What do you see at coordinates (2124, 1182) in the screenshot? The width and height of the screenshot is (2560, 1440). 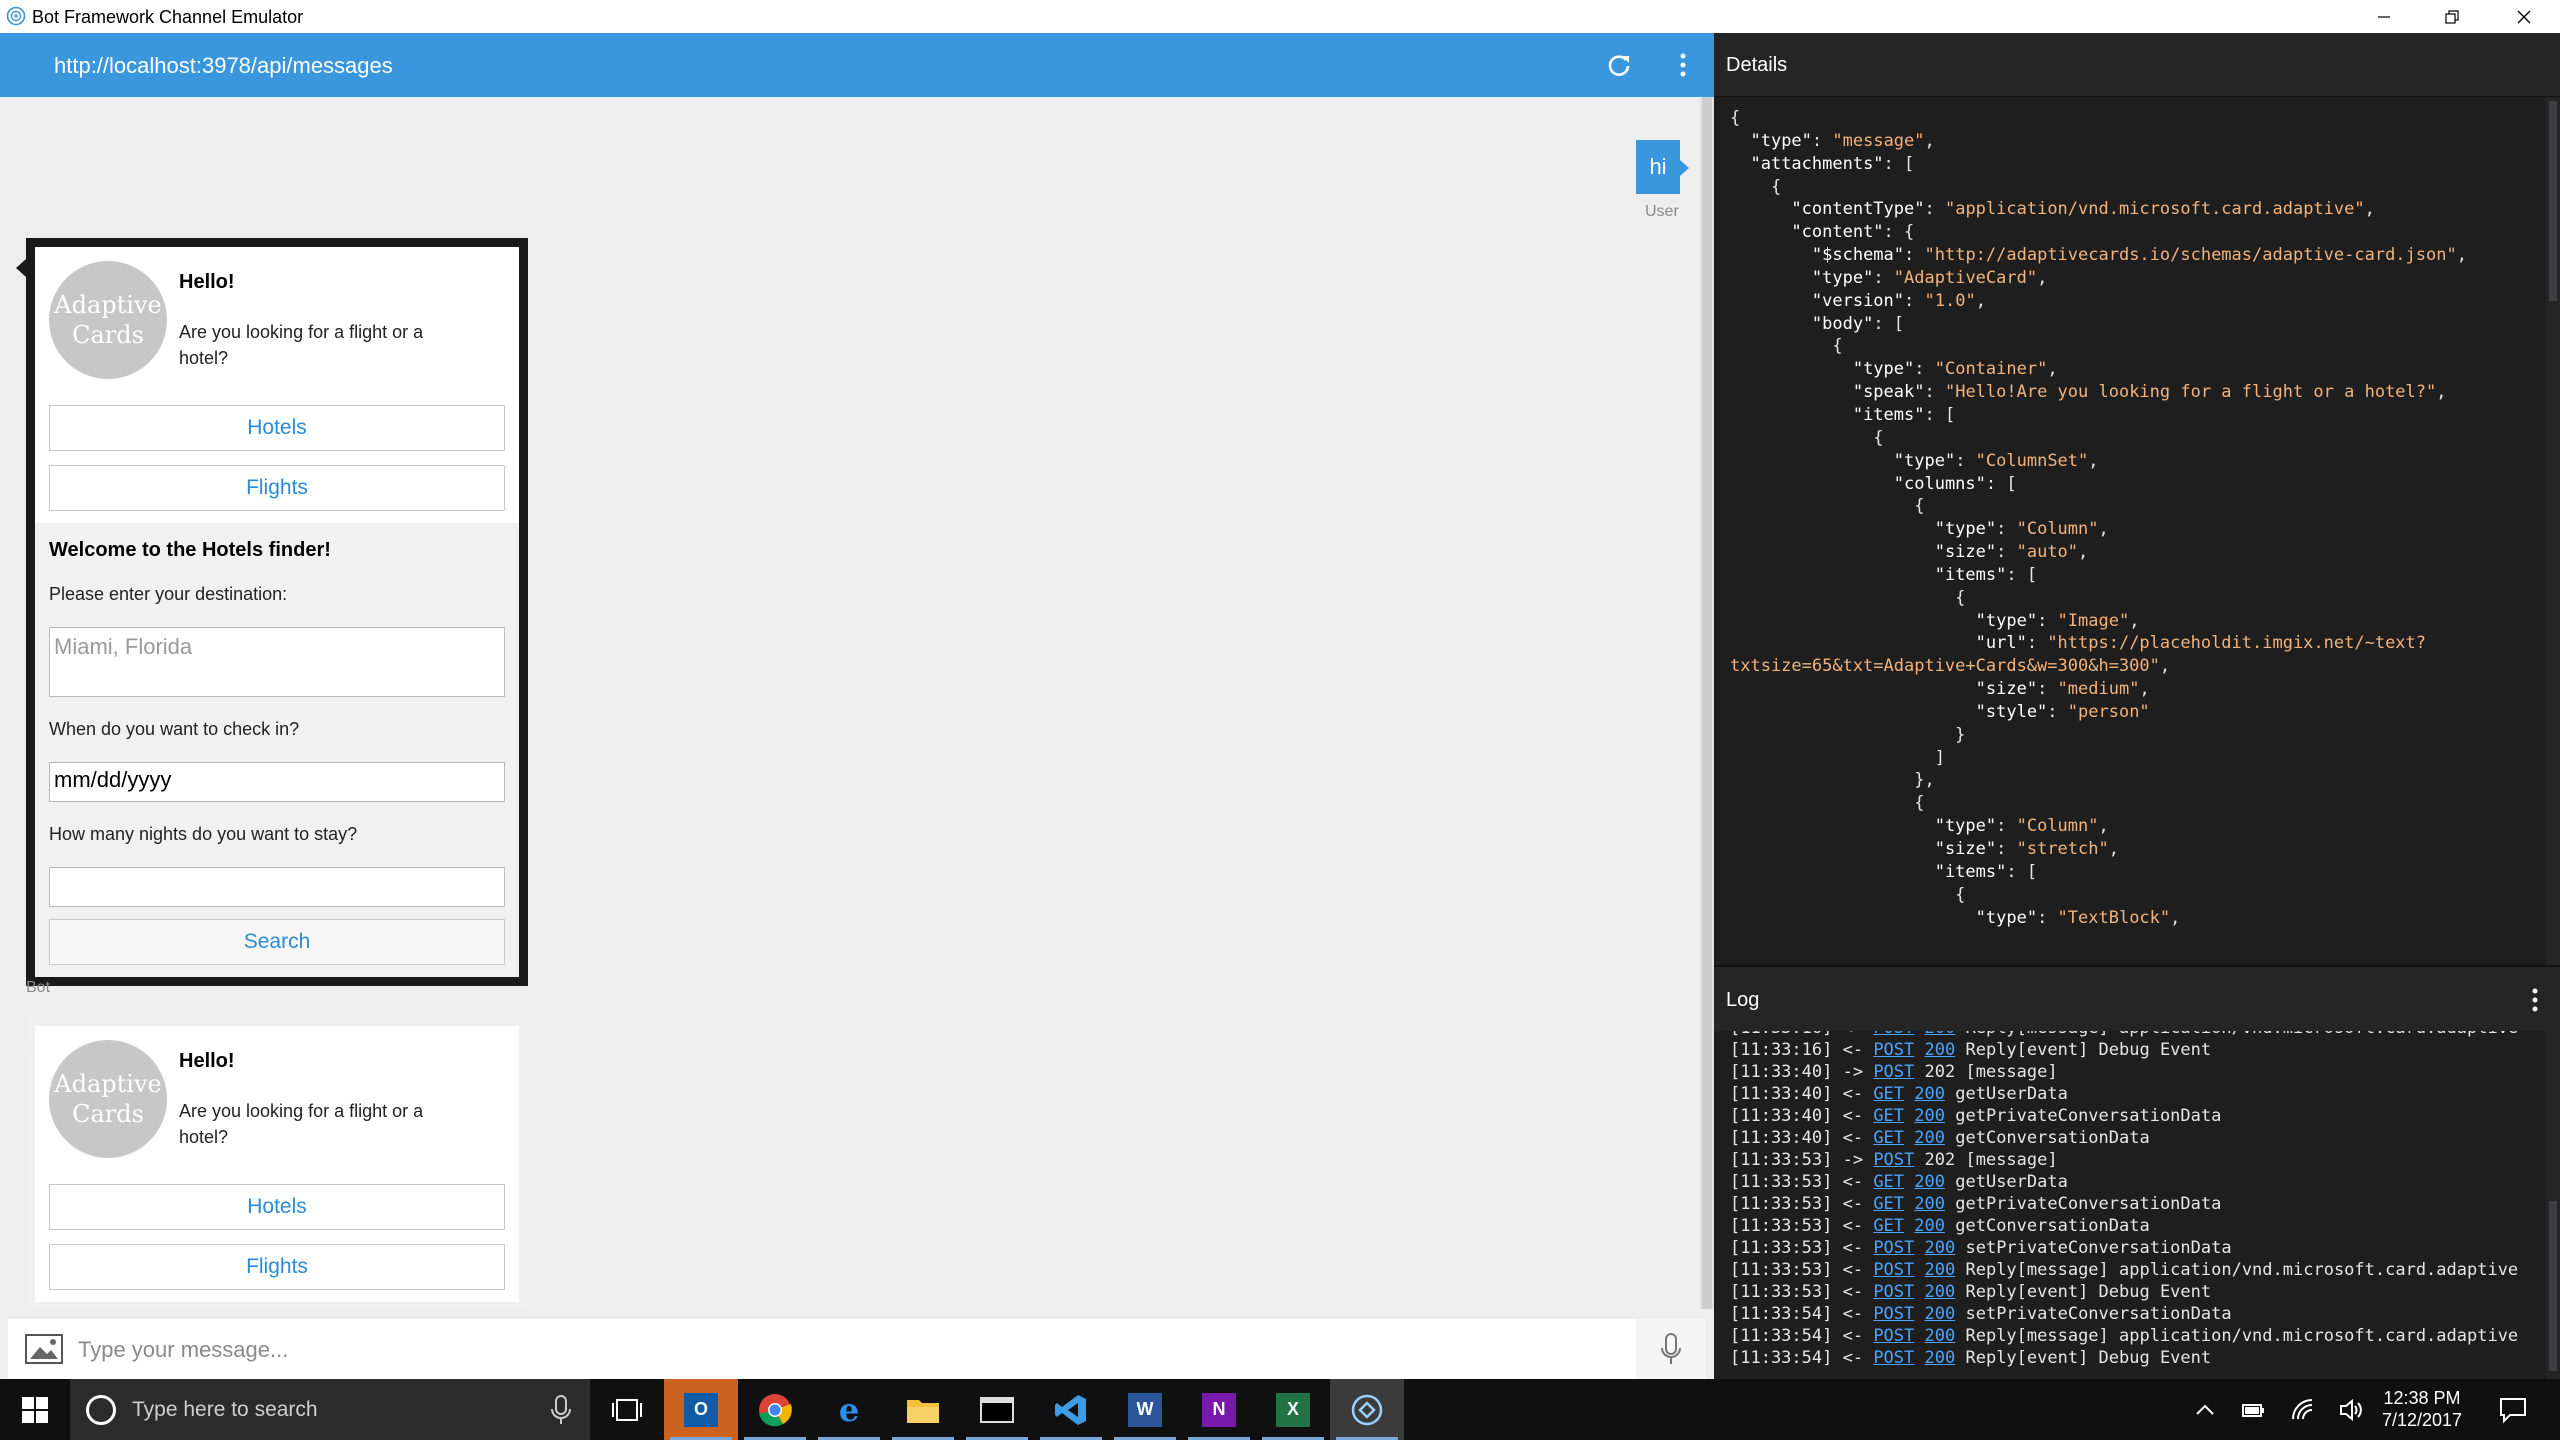 I see `log-line: [11:33:53] <- GET 200 getUserData` at bounding box center [2124, 1182].